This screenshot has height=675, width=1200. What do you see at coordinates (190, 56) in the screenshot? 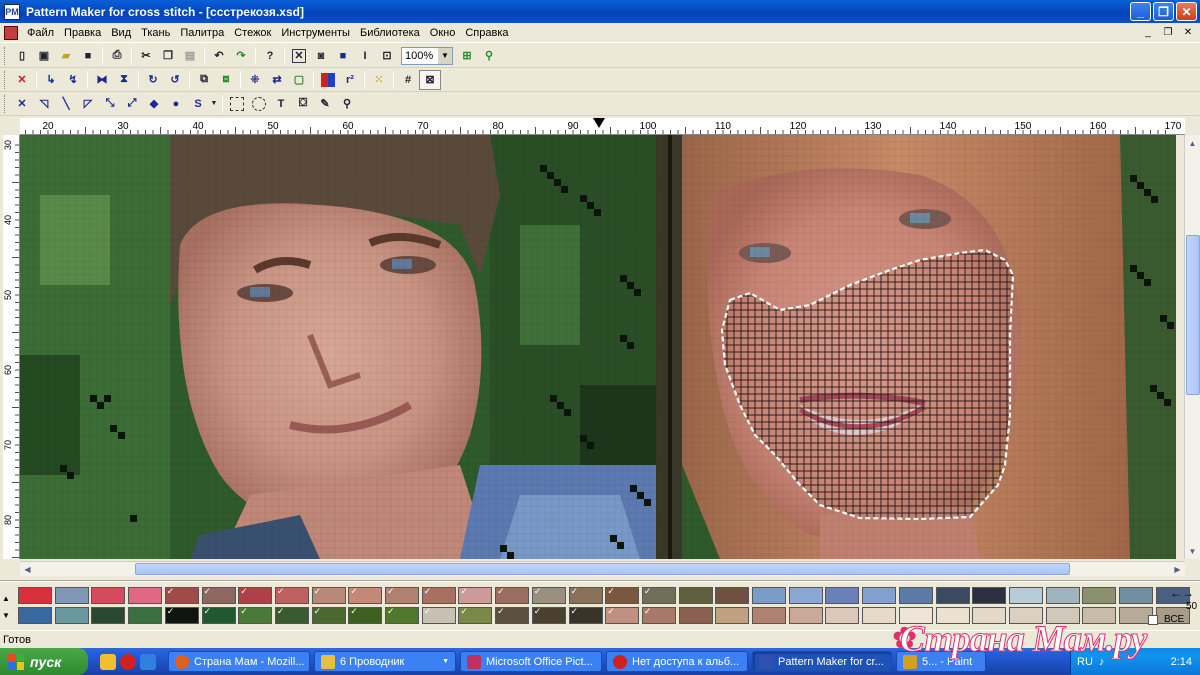
I see `paste-button: ▤` at bounding box center [190, 56].